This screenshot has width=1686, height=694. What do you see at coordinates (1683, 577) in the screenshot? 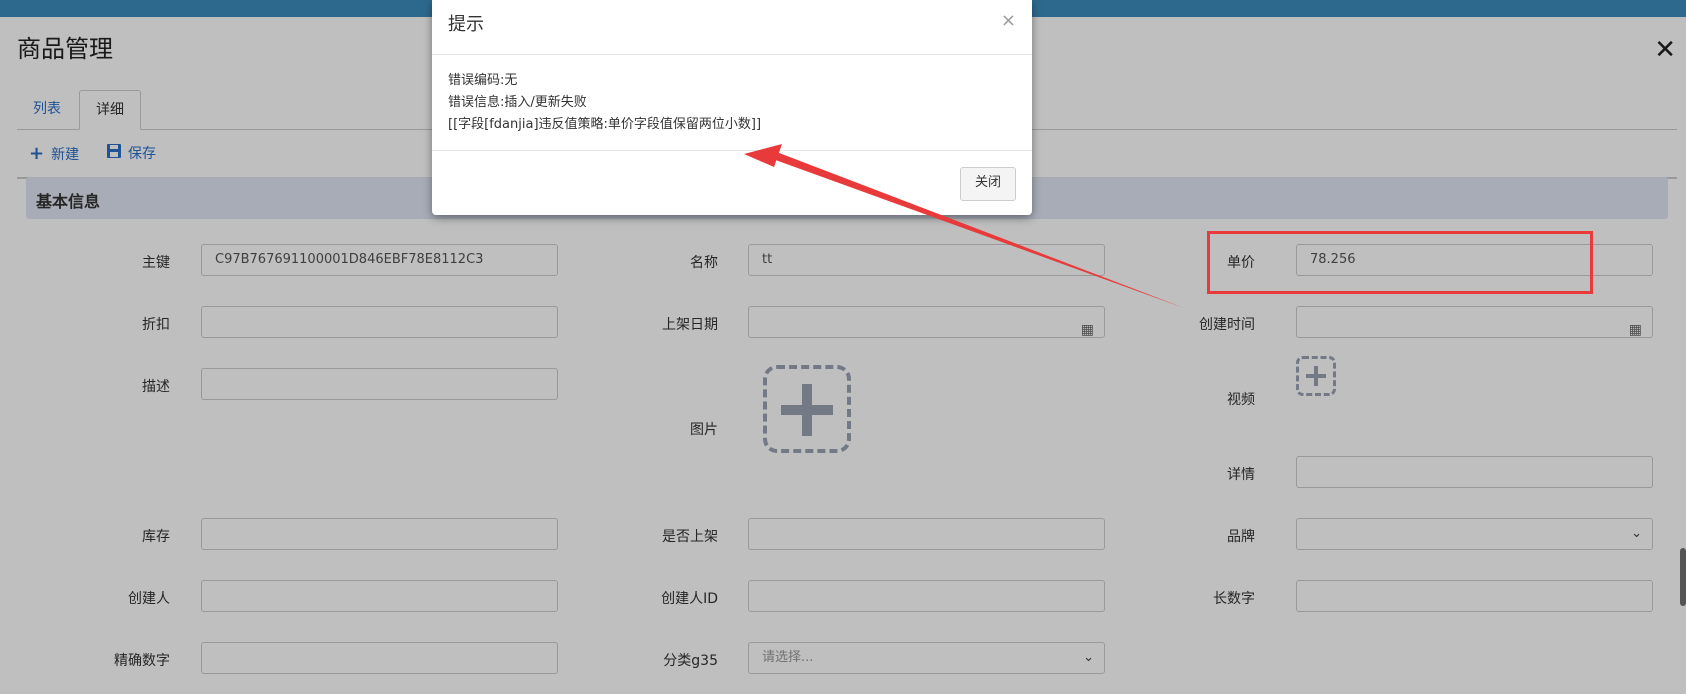
I see `scrollbar-thumb` at bounding box center [1683, 577].